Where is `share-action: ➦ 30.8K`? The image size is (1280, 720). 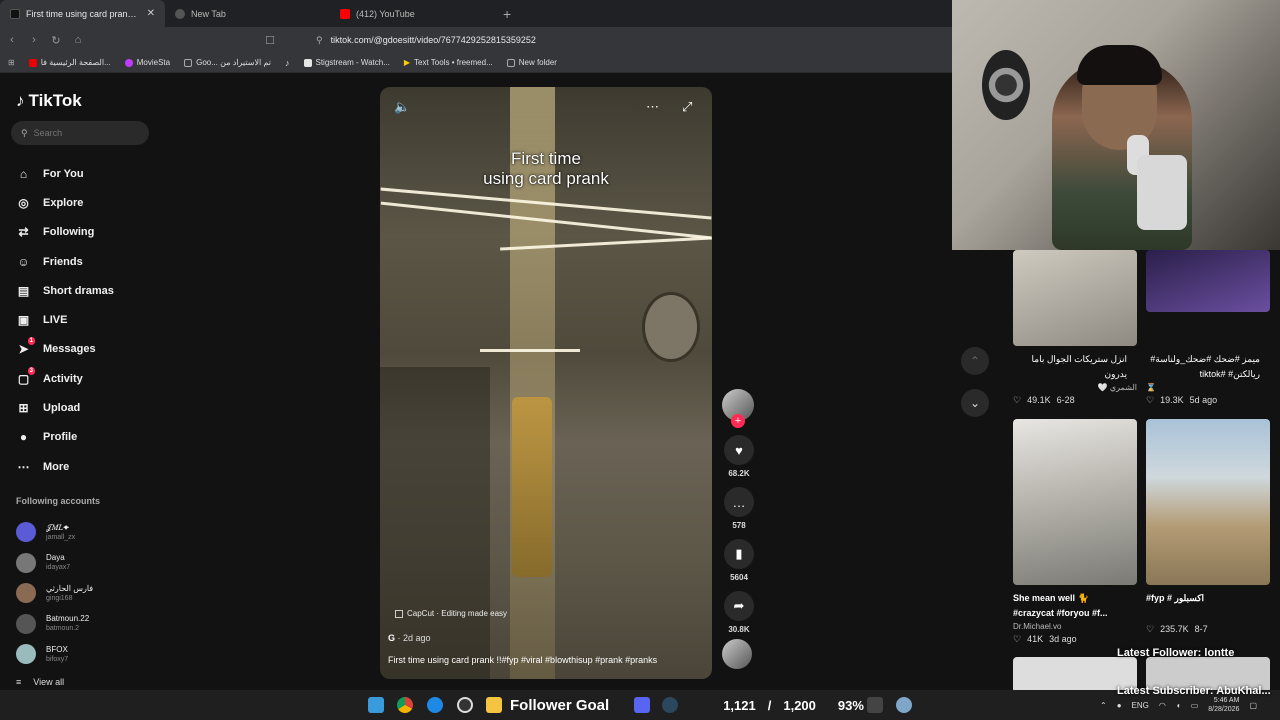
share-action: ➦ 30.8K is located at coordinates (739, 617).